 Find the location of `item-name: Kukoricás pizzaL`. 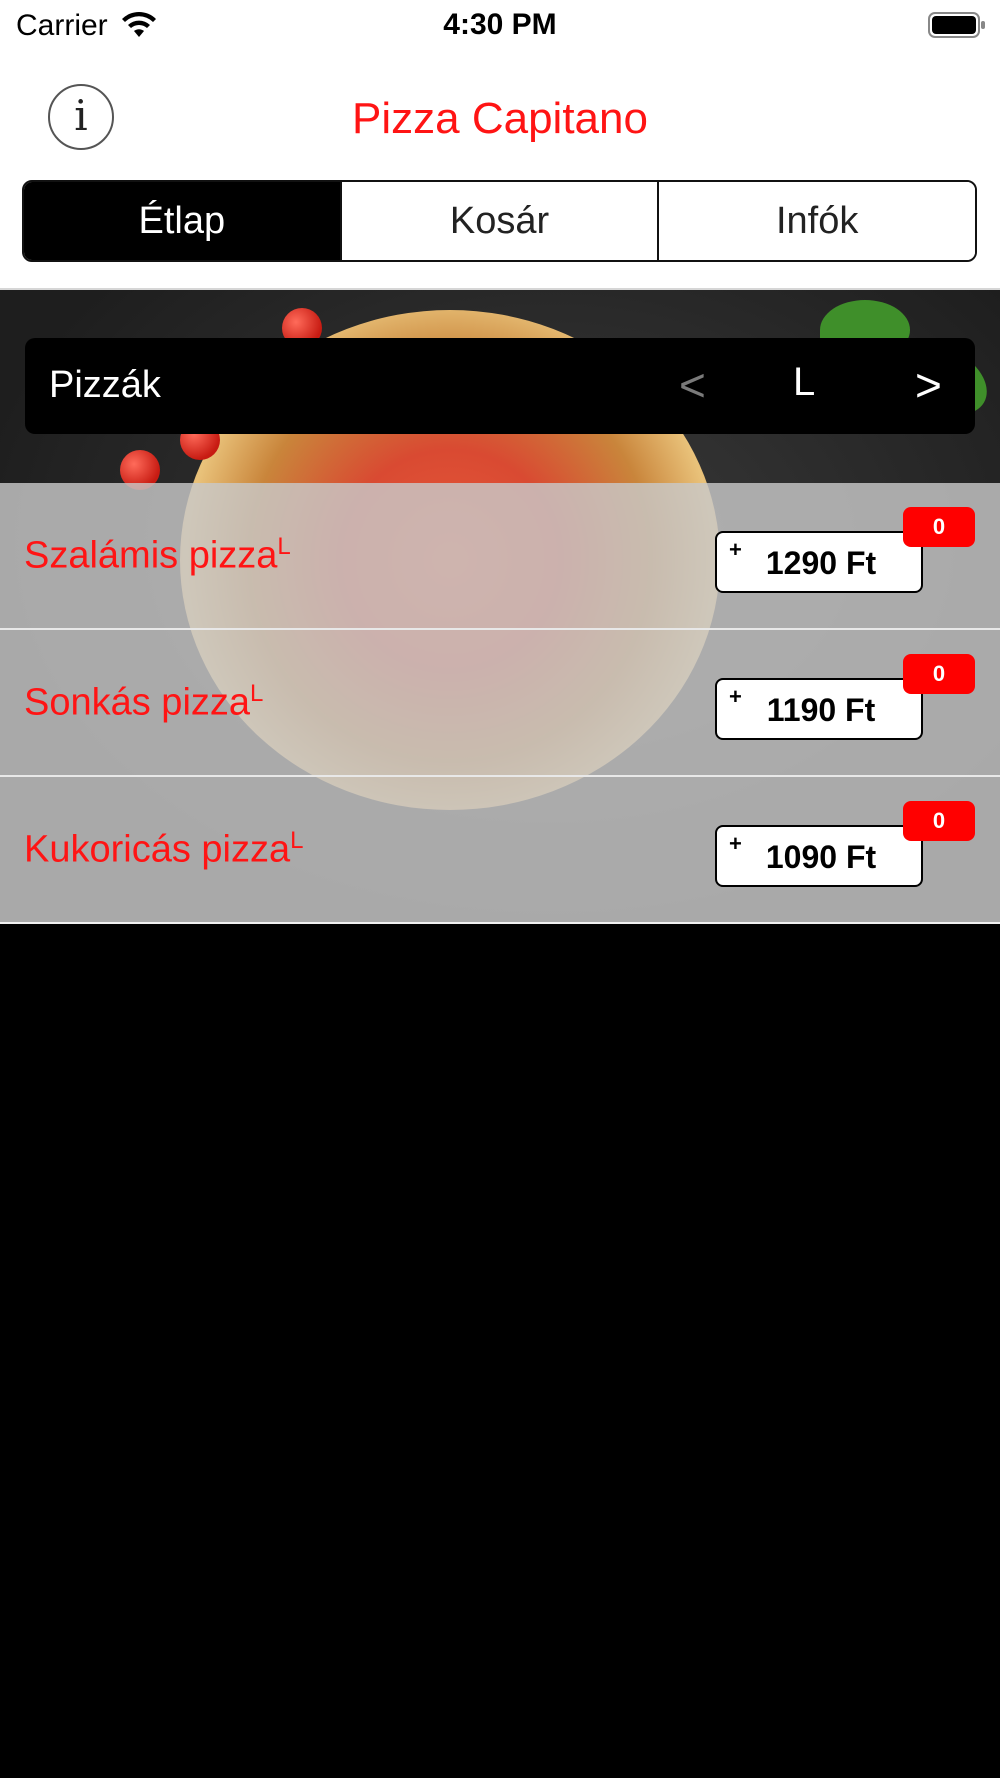

item-name: Kukoricás pizzaL is located at coordinates (164, 849).